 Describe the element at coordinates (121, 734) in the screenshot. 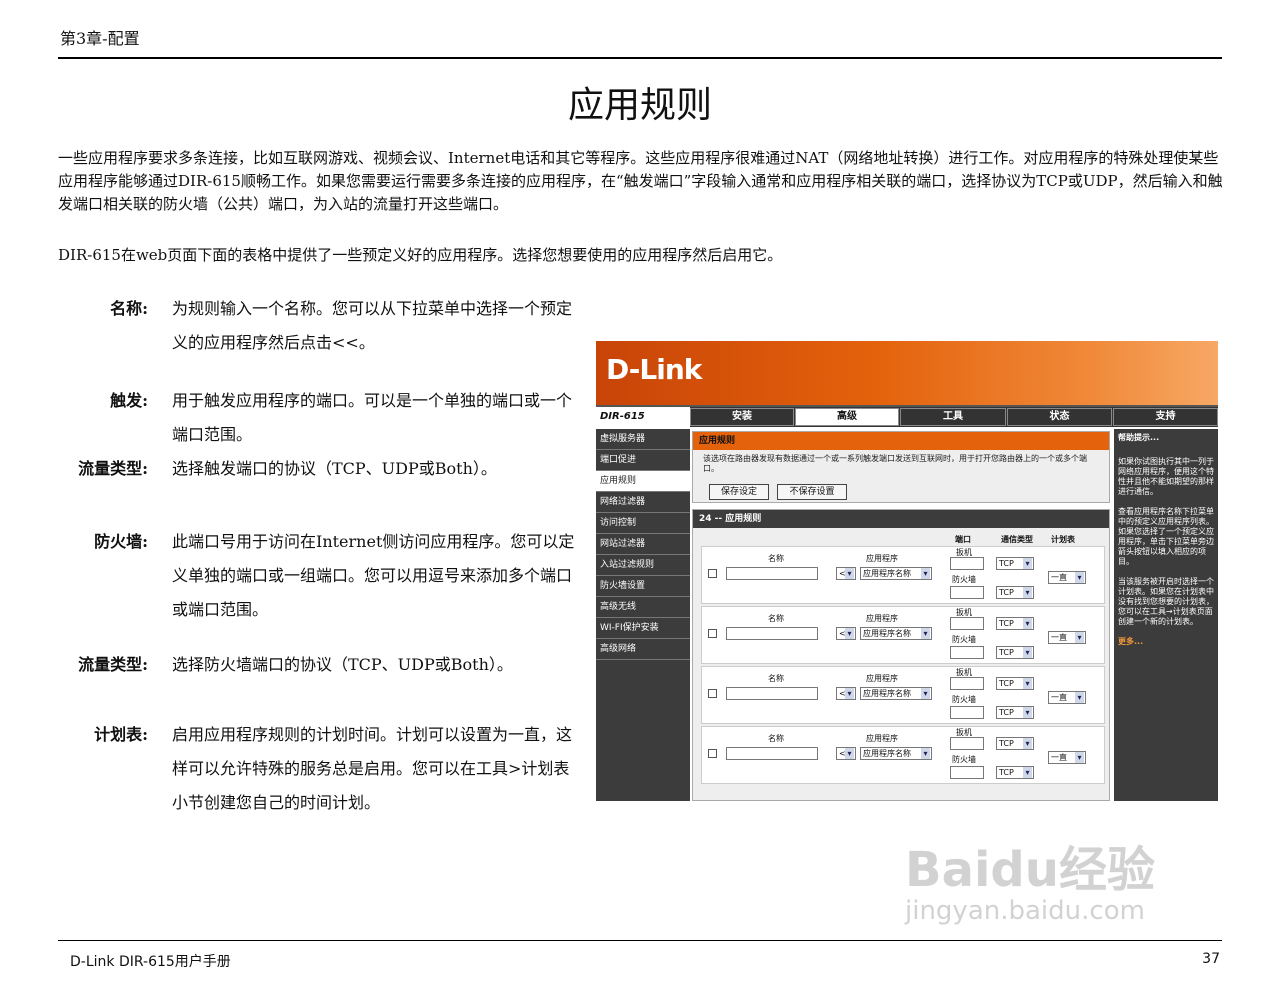

I see `definition-term: 计划表:` at that location.